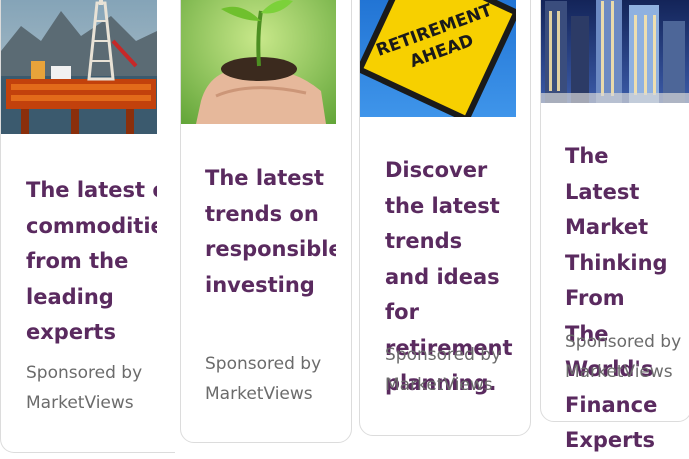 The image size is (689, 459). What do you see at coordinates (270, 249) in the screenshot?
I see `headline-line: responsible` at bounding box center [270, 249].